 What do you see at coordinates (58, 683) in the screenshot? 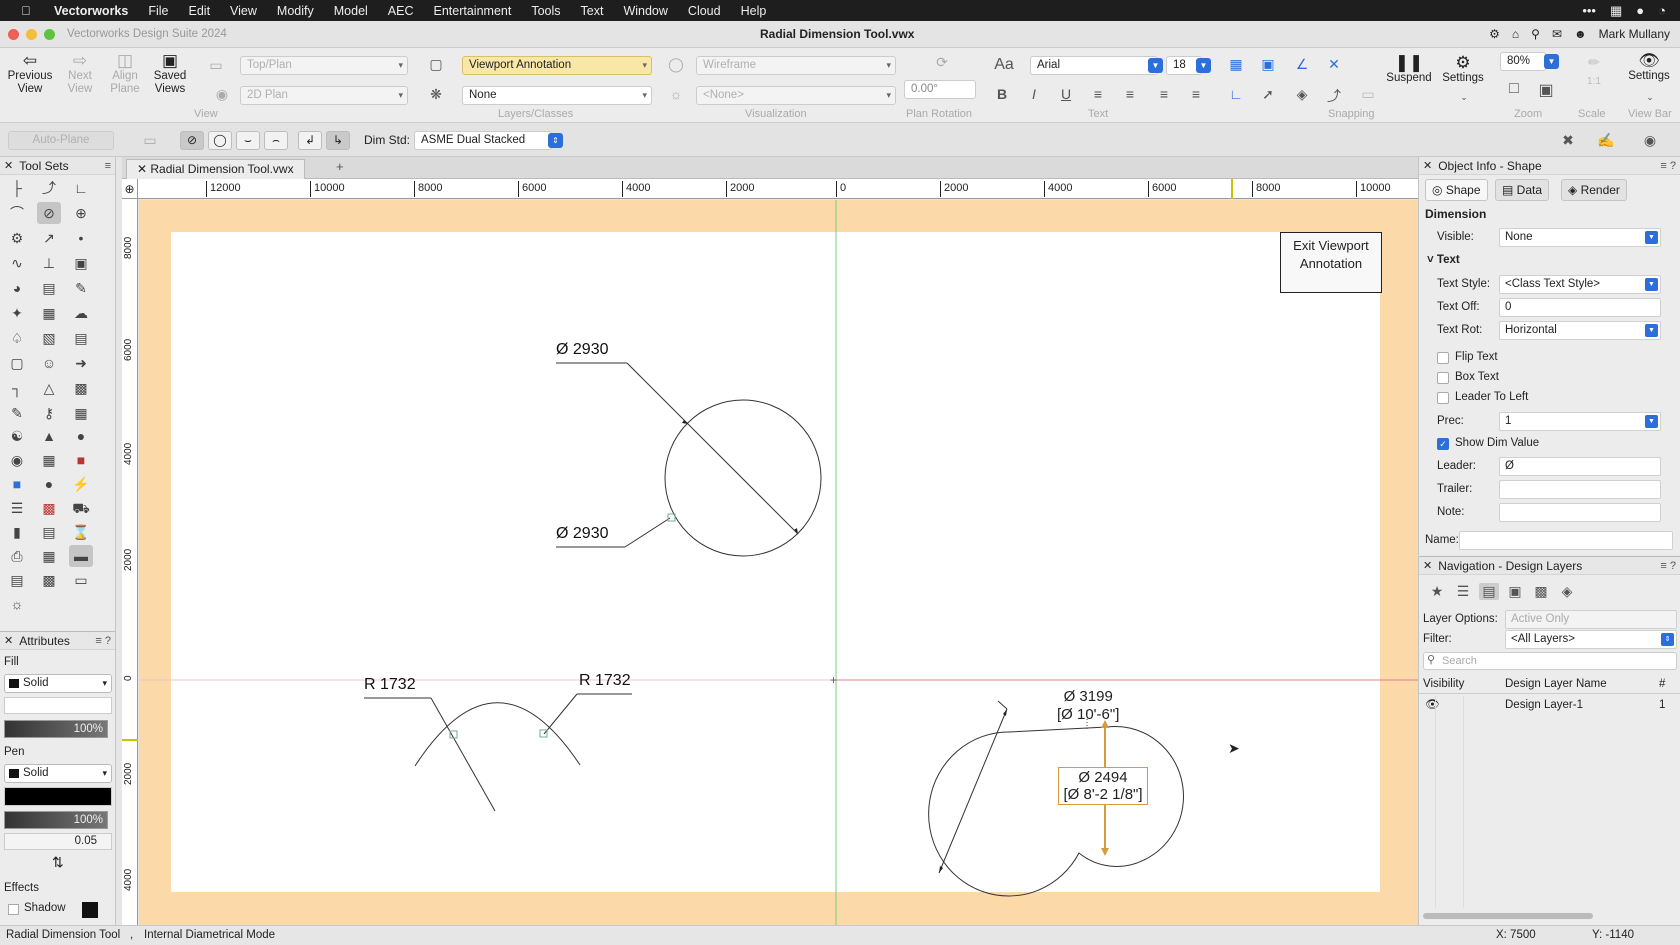
I see `fill-style-dropdown: Solid ▾` at bounding box center [58, 683].